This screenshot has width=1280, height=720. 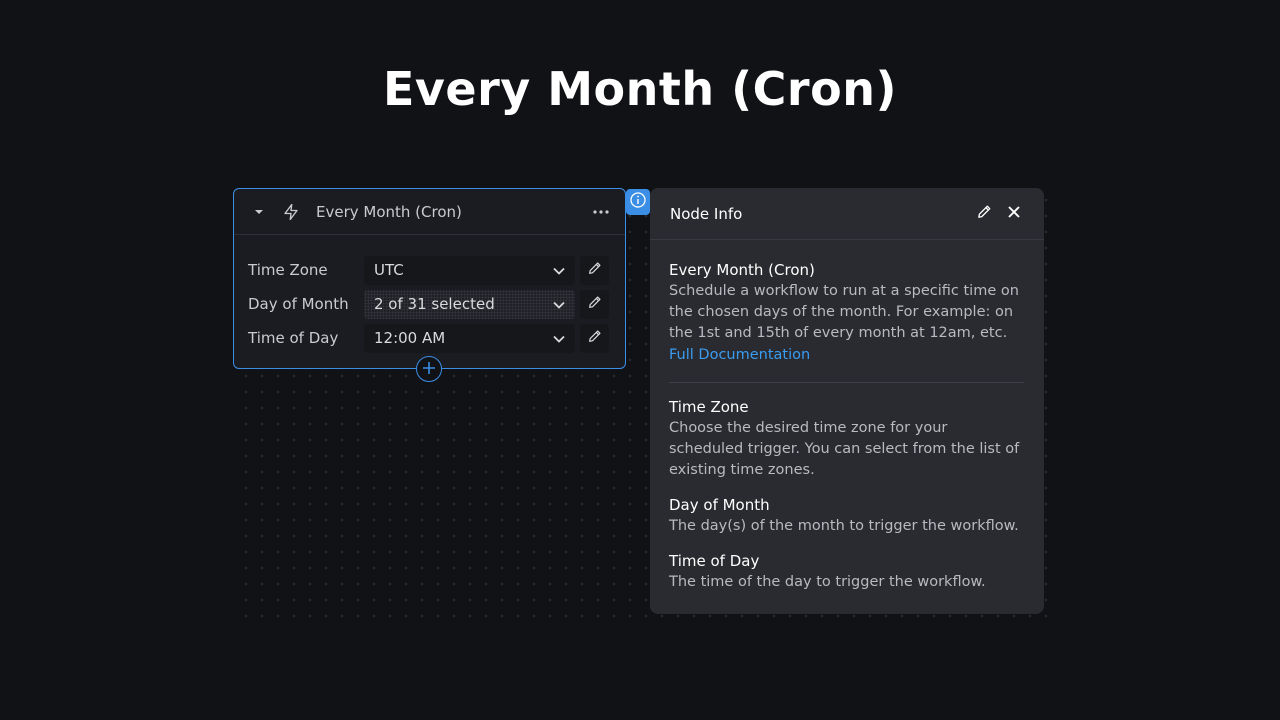 I want to click on info-icon, so click(x=638, y=202).